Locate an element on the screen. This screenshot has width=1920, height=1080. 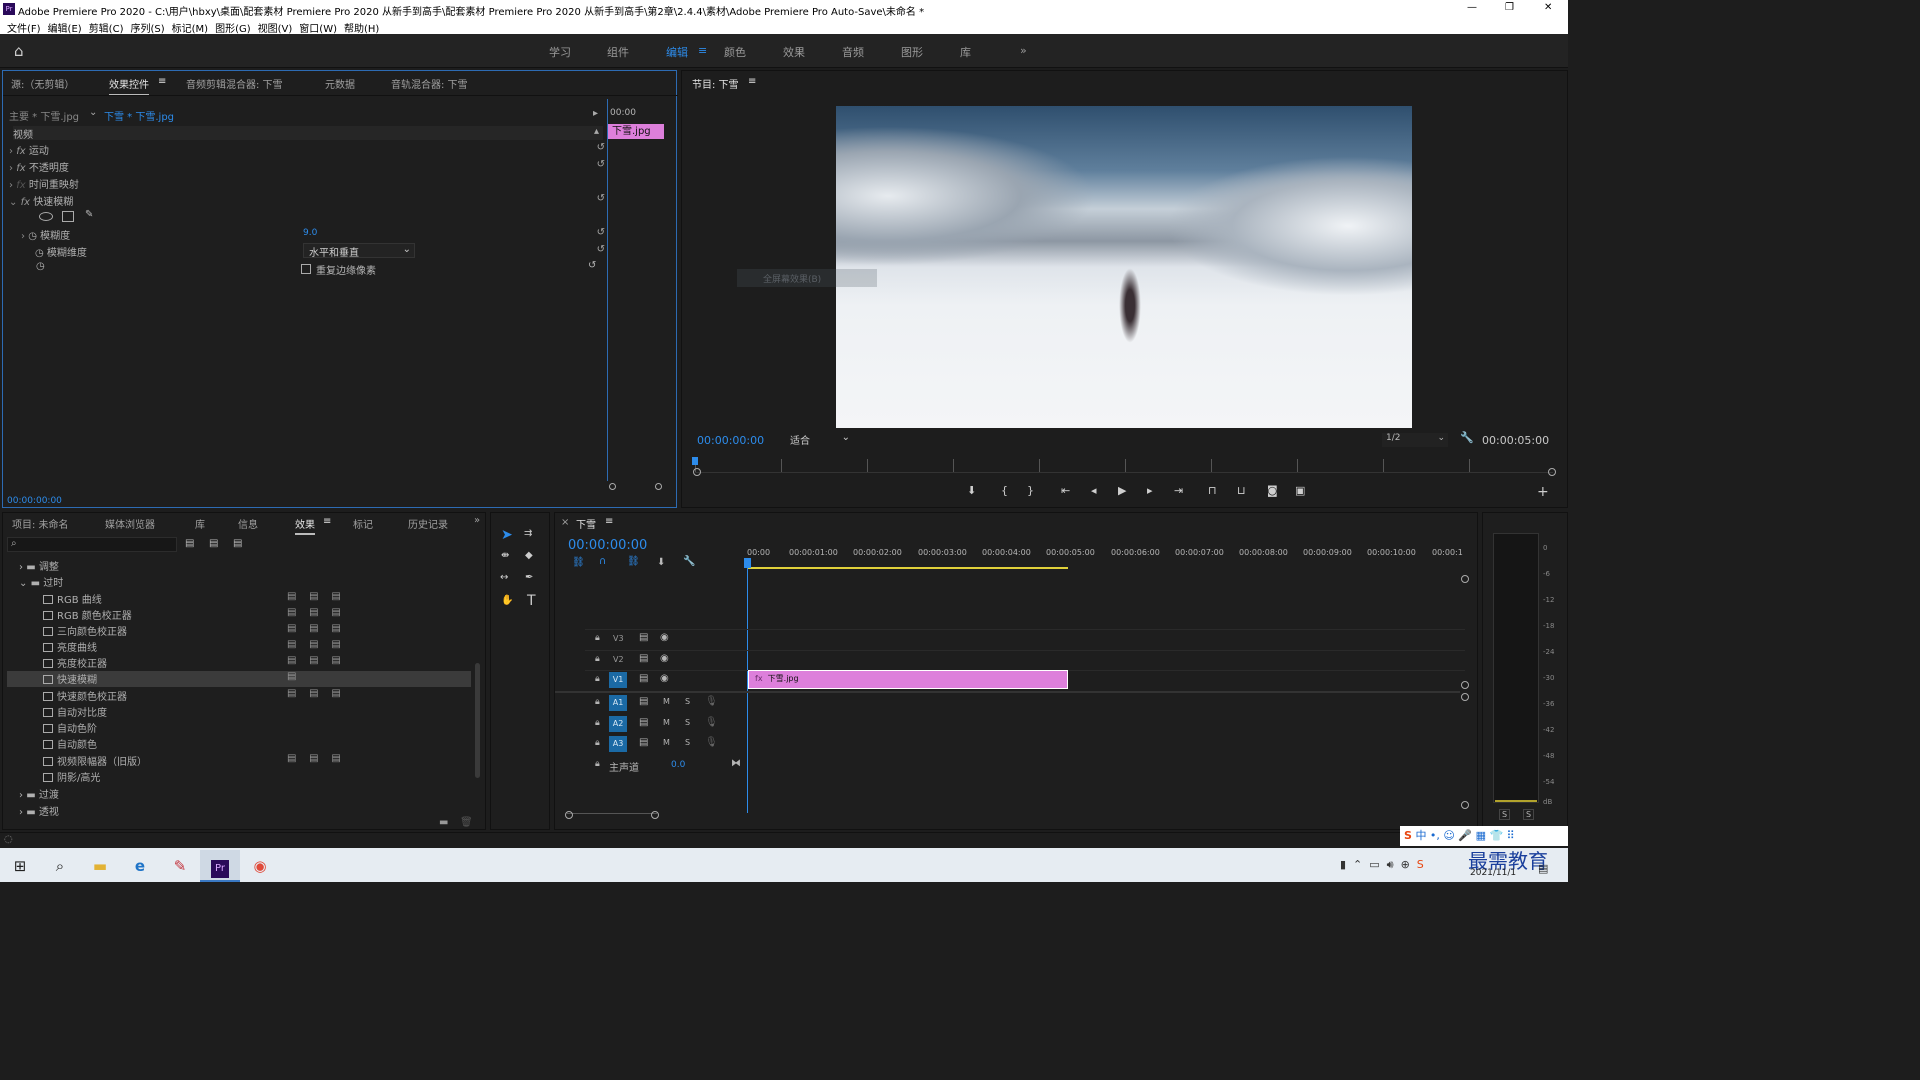
paint-app-icon: ✎ is located at coordinates (180, 866).